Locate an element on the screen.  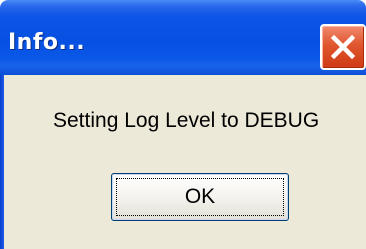
ok-button: OK is located at coordinates (200, 197).